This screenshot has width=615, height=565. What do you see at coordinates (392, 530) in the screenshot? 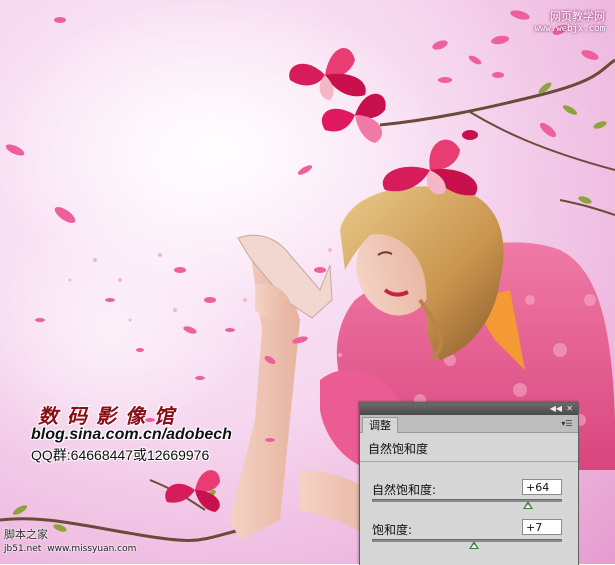
I see `saturation-label: 饱和度:` at bounding box center [392, 530].